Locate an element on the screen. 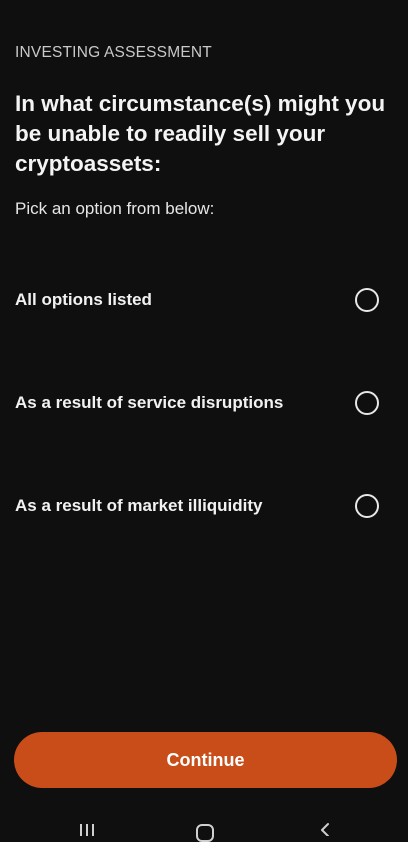  home-icon is located at coordinates (205, 833).